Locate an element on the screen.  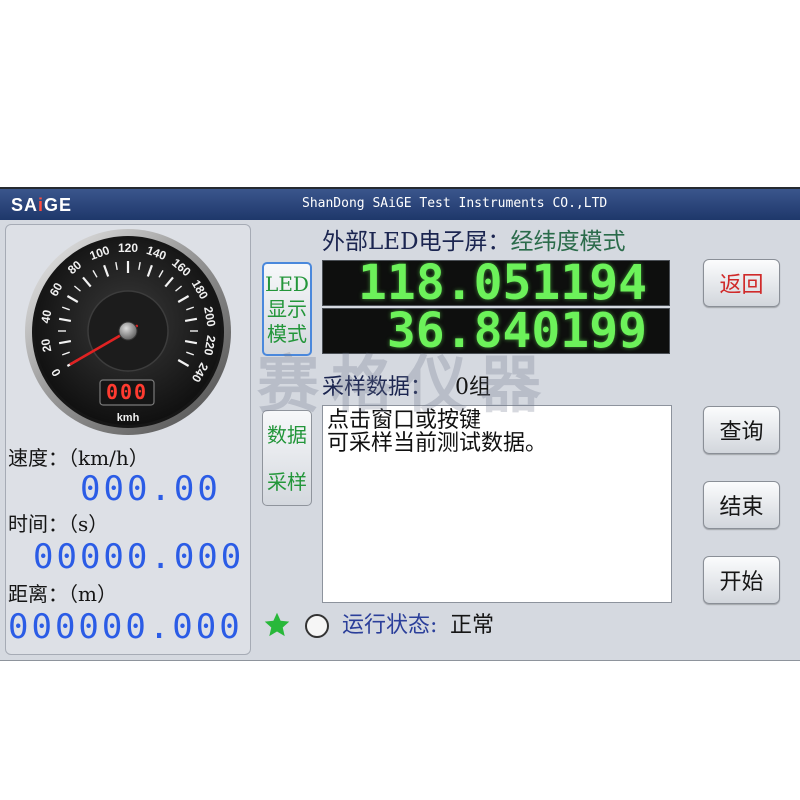
company-name: ShanDong SAiGE Test Instruments CO.,LTD is located at coordinates (455, 203).